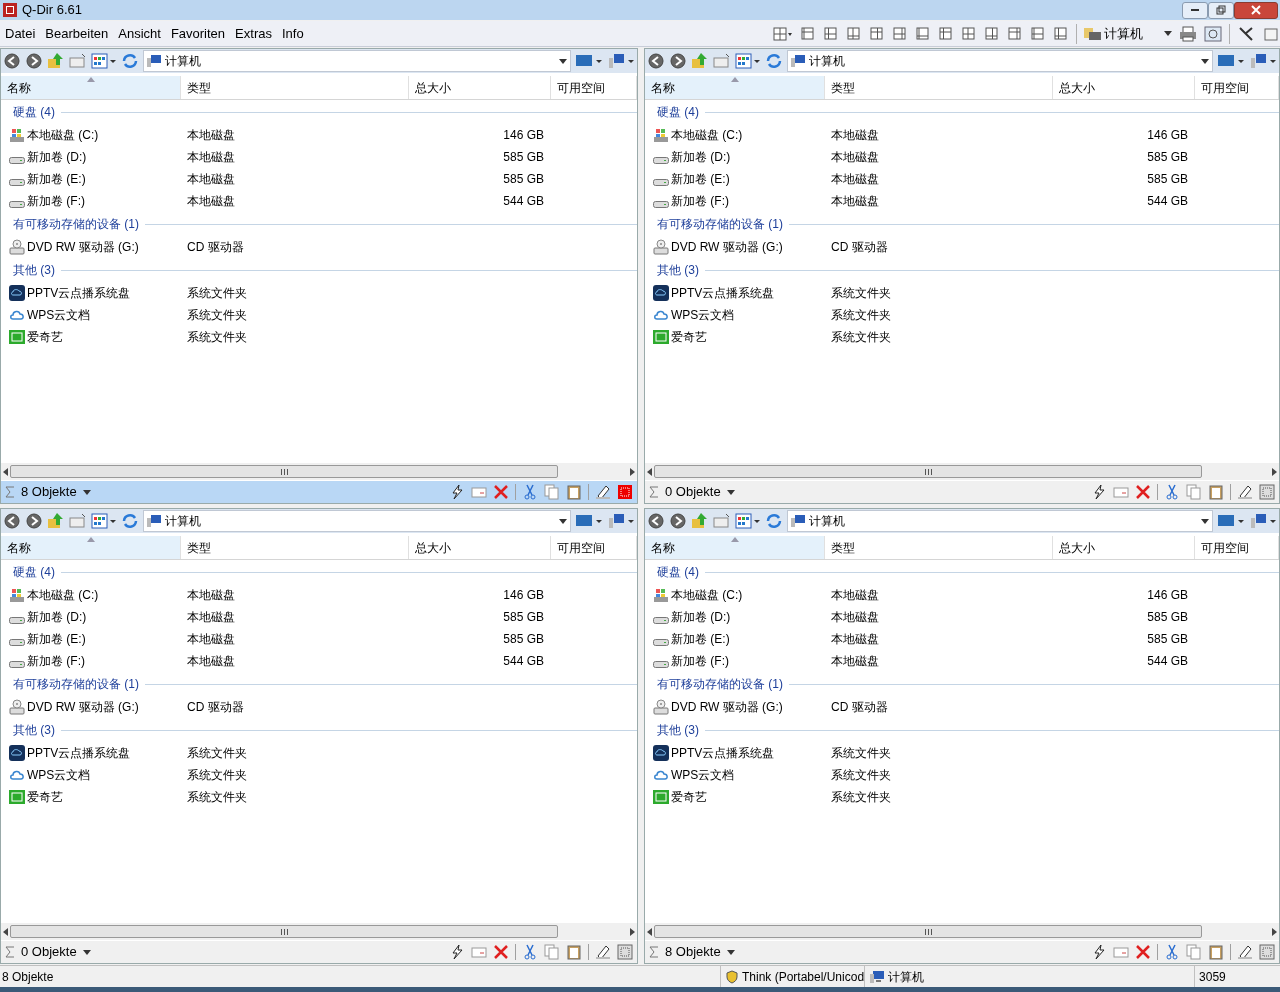 This screenshot has width=1280, height=992. Describe the element at coordinates (1195, 10) in the screenshot. I see `minimize-button` at that location.